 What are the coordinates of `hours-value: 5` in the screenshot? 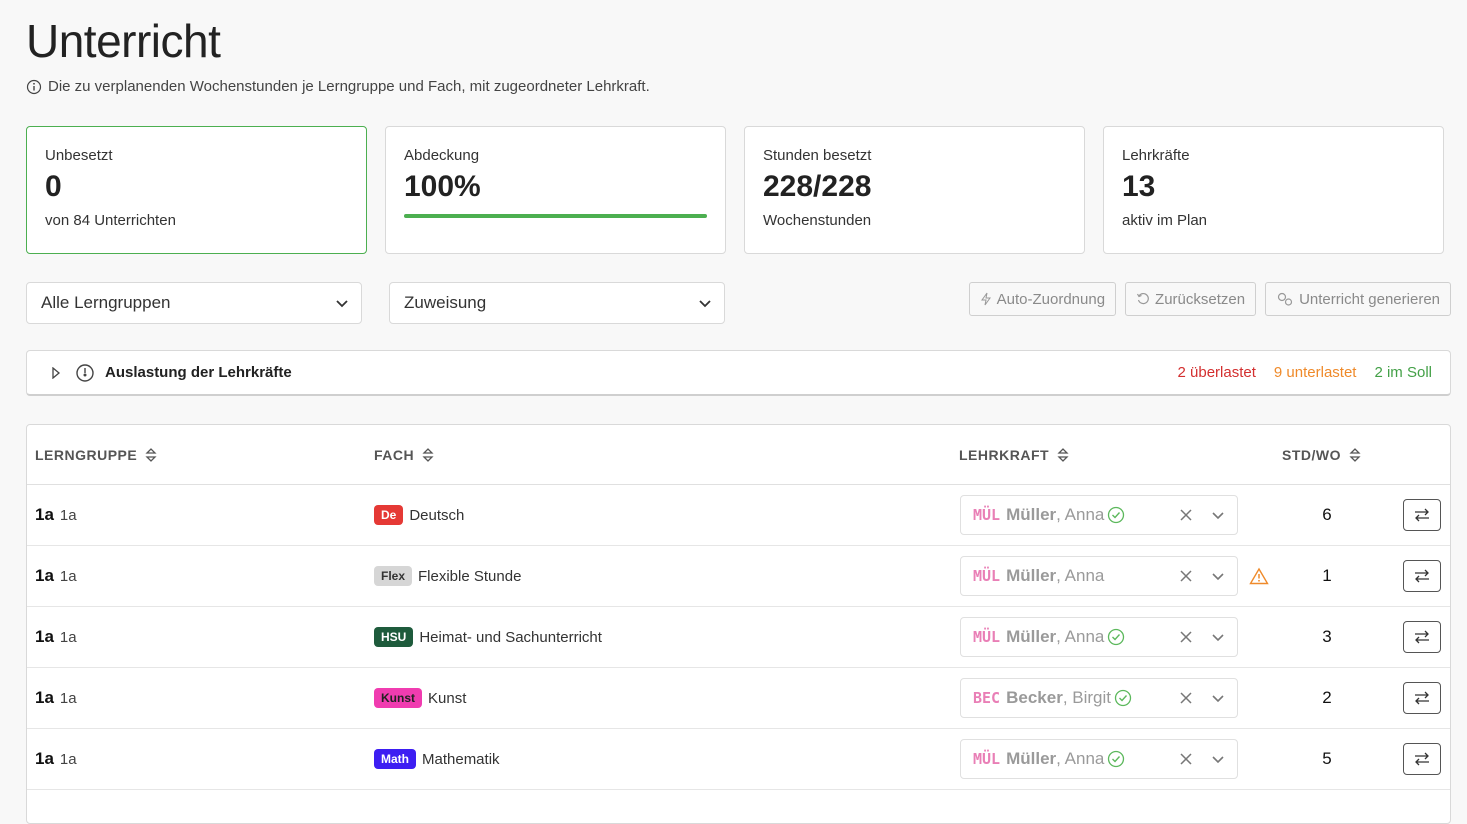 It's located at (1327, 758).